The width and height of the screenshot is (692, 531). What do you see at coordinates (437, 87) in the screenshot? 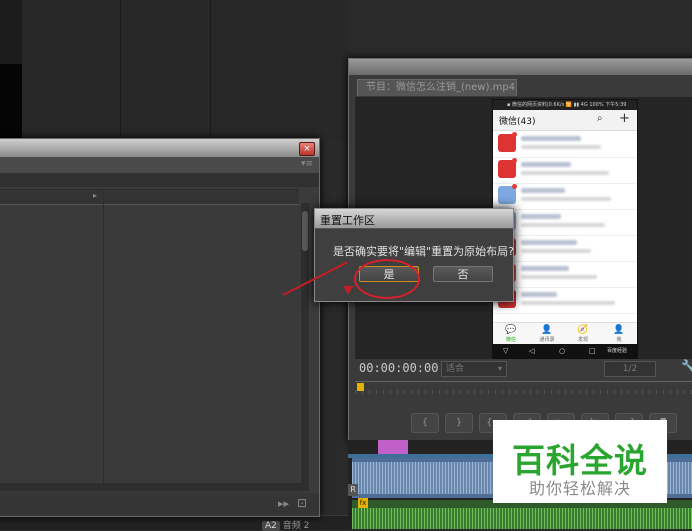
I see `tab-program: 节目：微信怎么注销_(new).mp4` at bounding box center [437, 87].